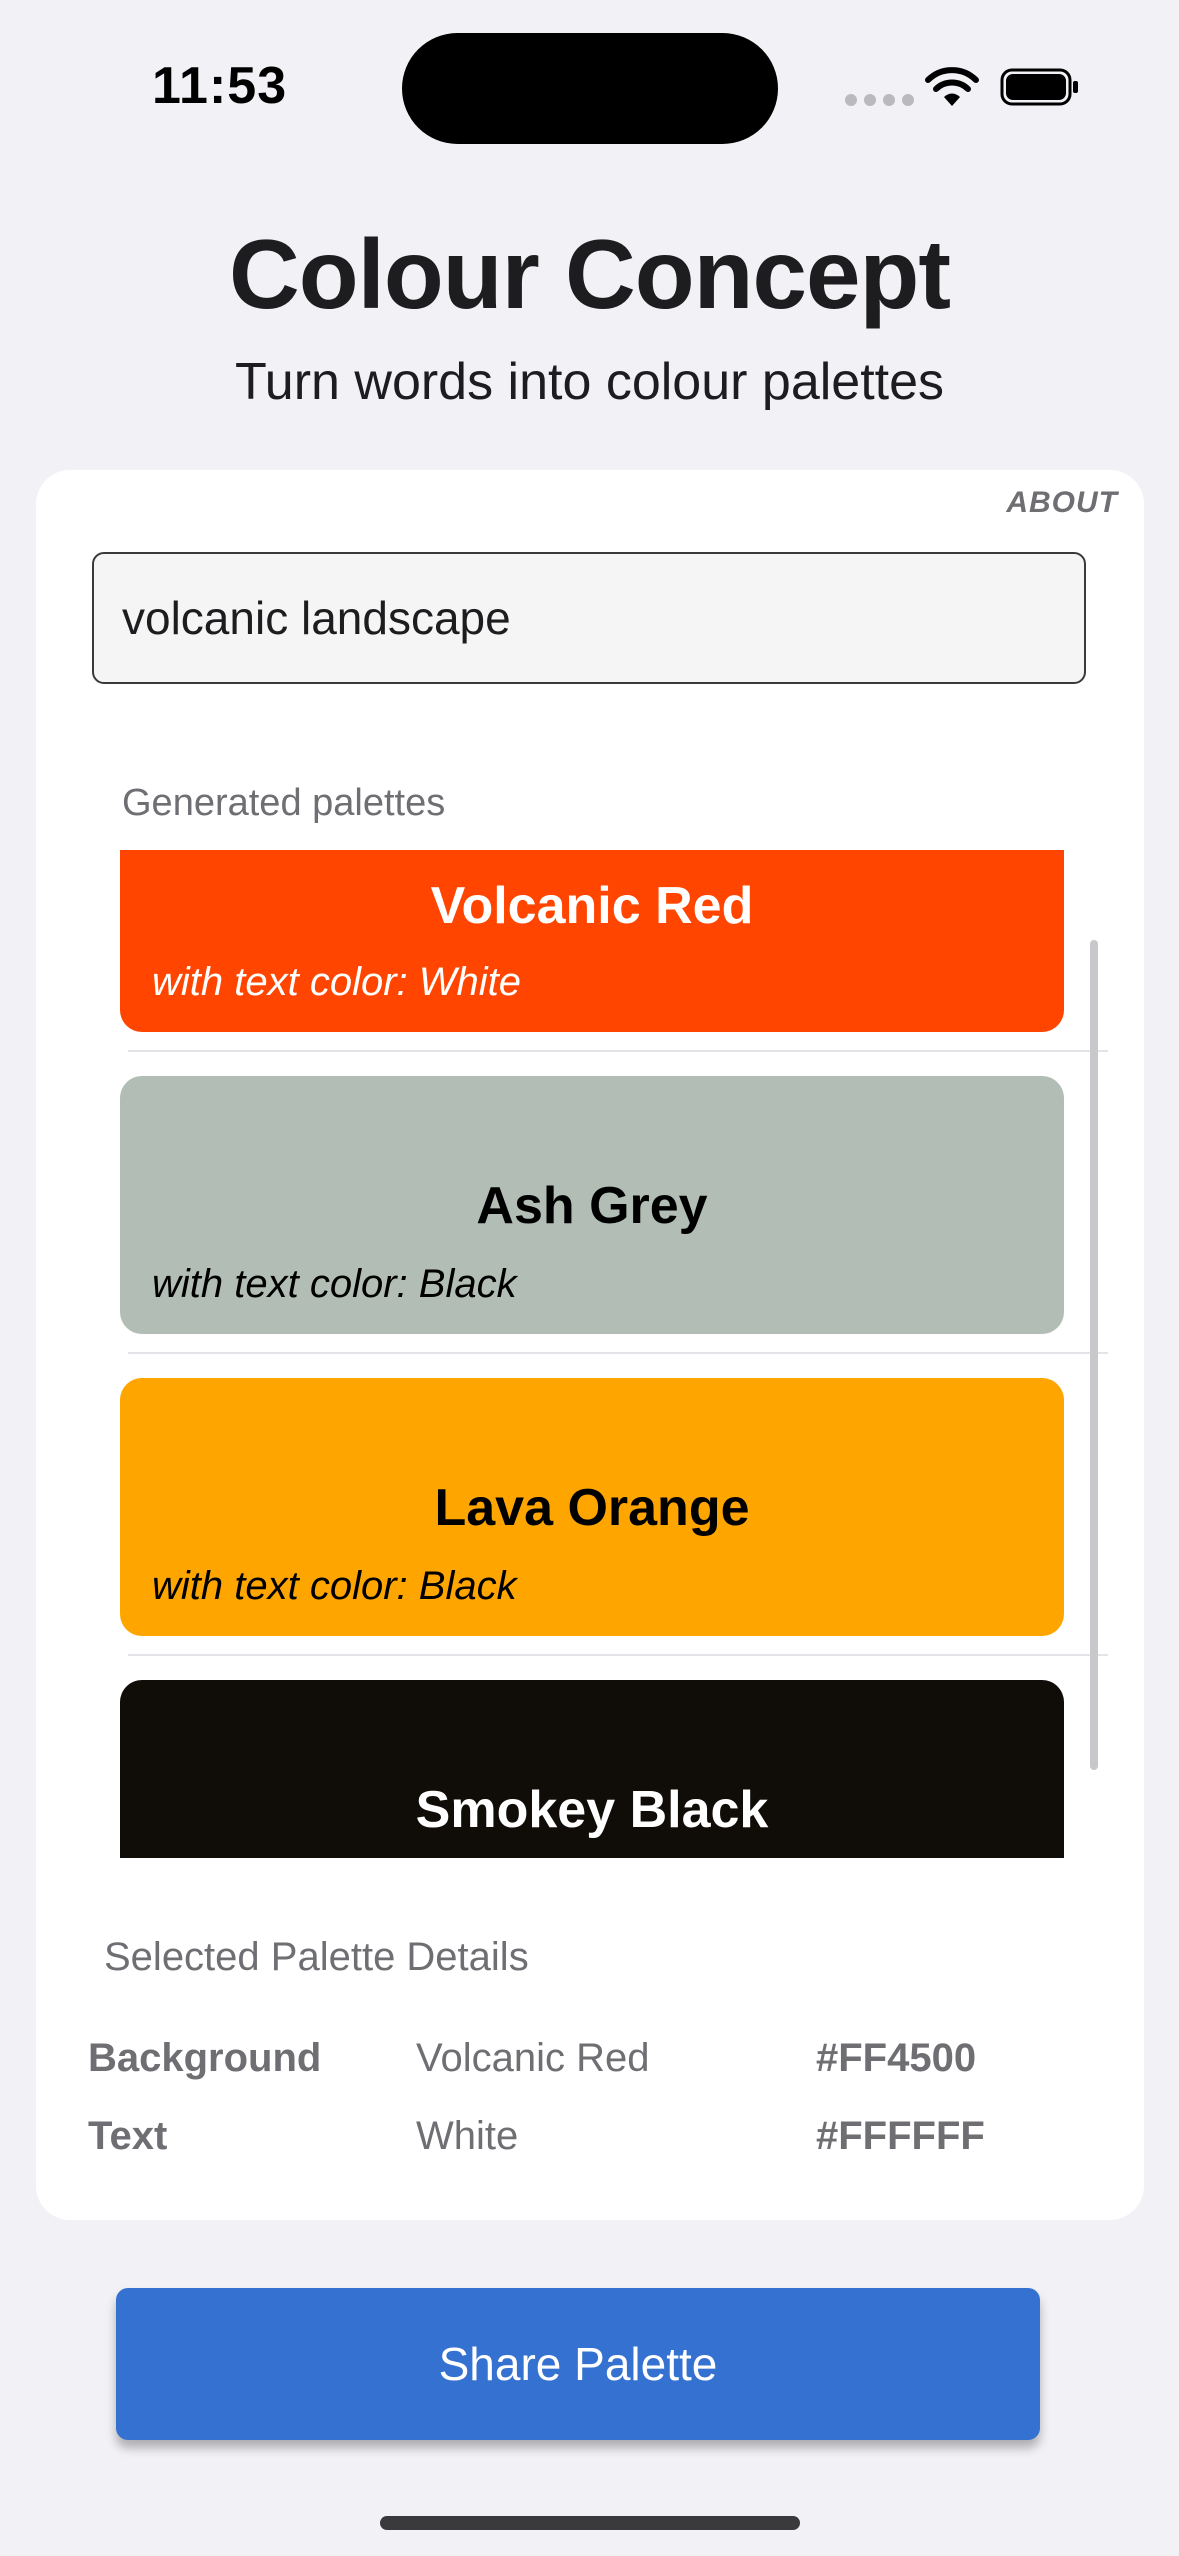  What do you see at coordinates (592, 906) in the screenshot?
I see `palette-name: Volcanic Red` at bounding box center [592, 906].